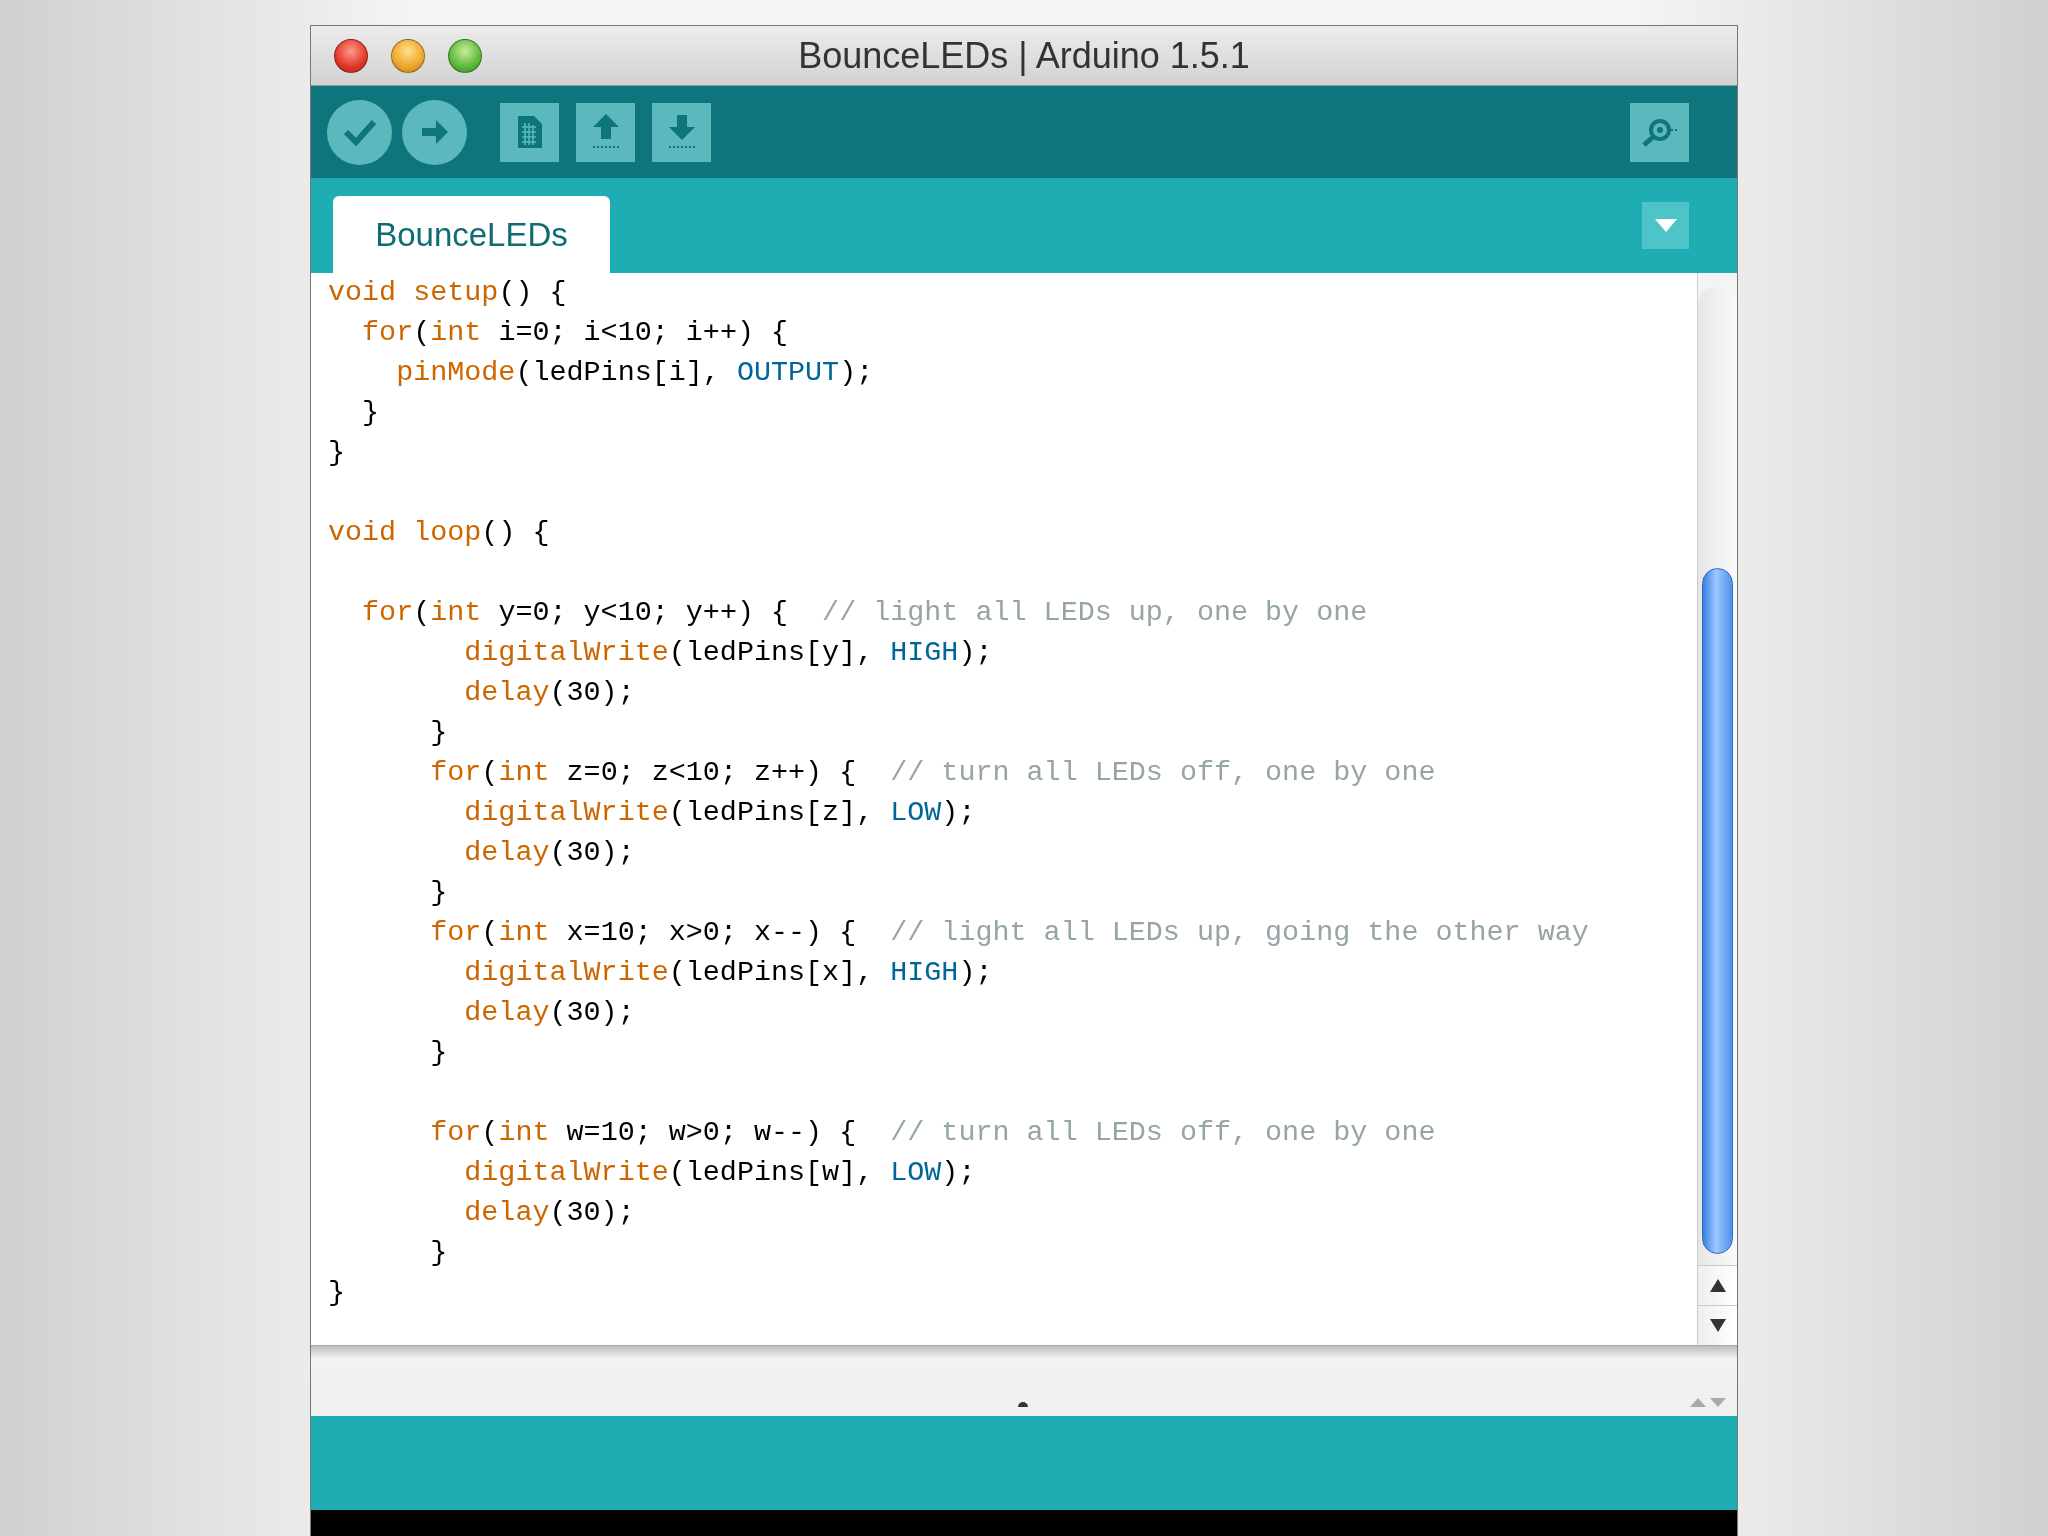 Image resolution: width=2048 pixels, height=1536 pixels. What do you see at coordinates (1659, 132) in the screenshot?
I see `serial-monitor-button` at bounding box center [1659, 132].